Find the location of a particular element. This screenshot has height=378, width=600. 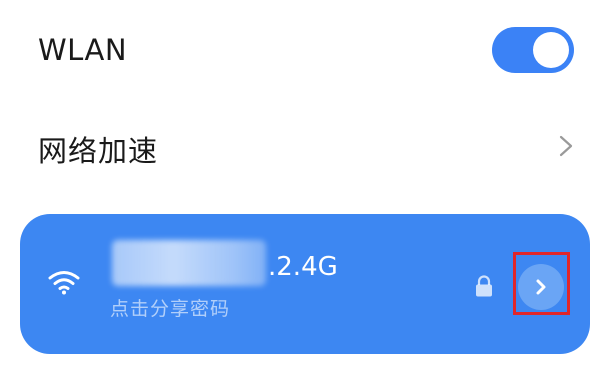

highlight-annotation is located at coordinates (541, 283).